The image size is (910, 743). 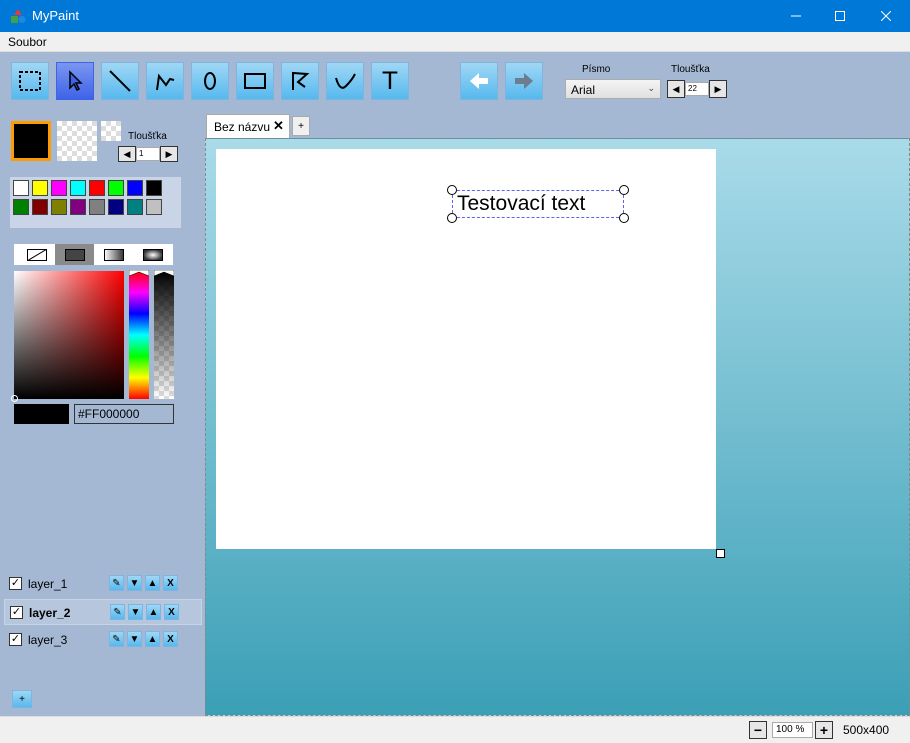 What do you see at coordinates (452, 190) in the screenshot?
I see `resize-handle-top-left` at bounding box center [452, 190].